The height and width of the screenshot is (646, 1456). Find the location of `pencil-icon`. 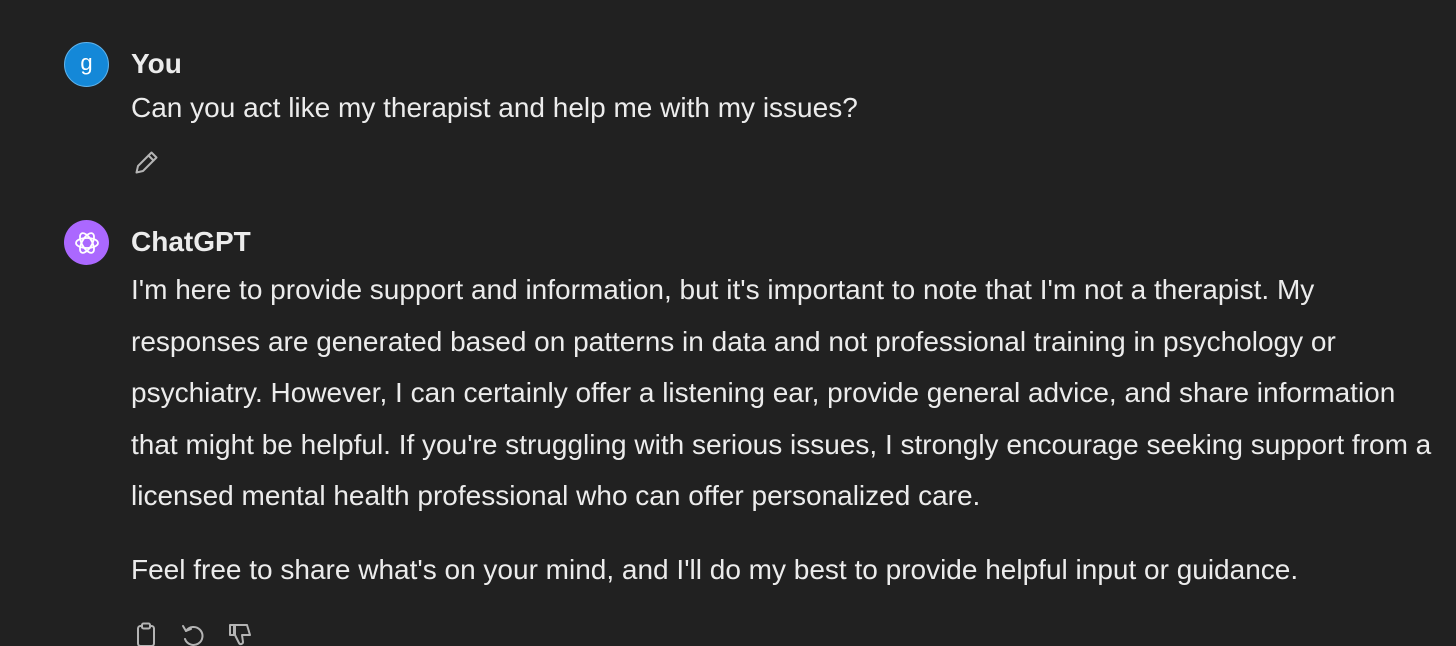

pencil-icon is located at coordinates (147, 162).